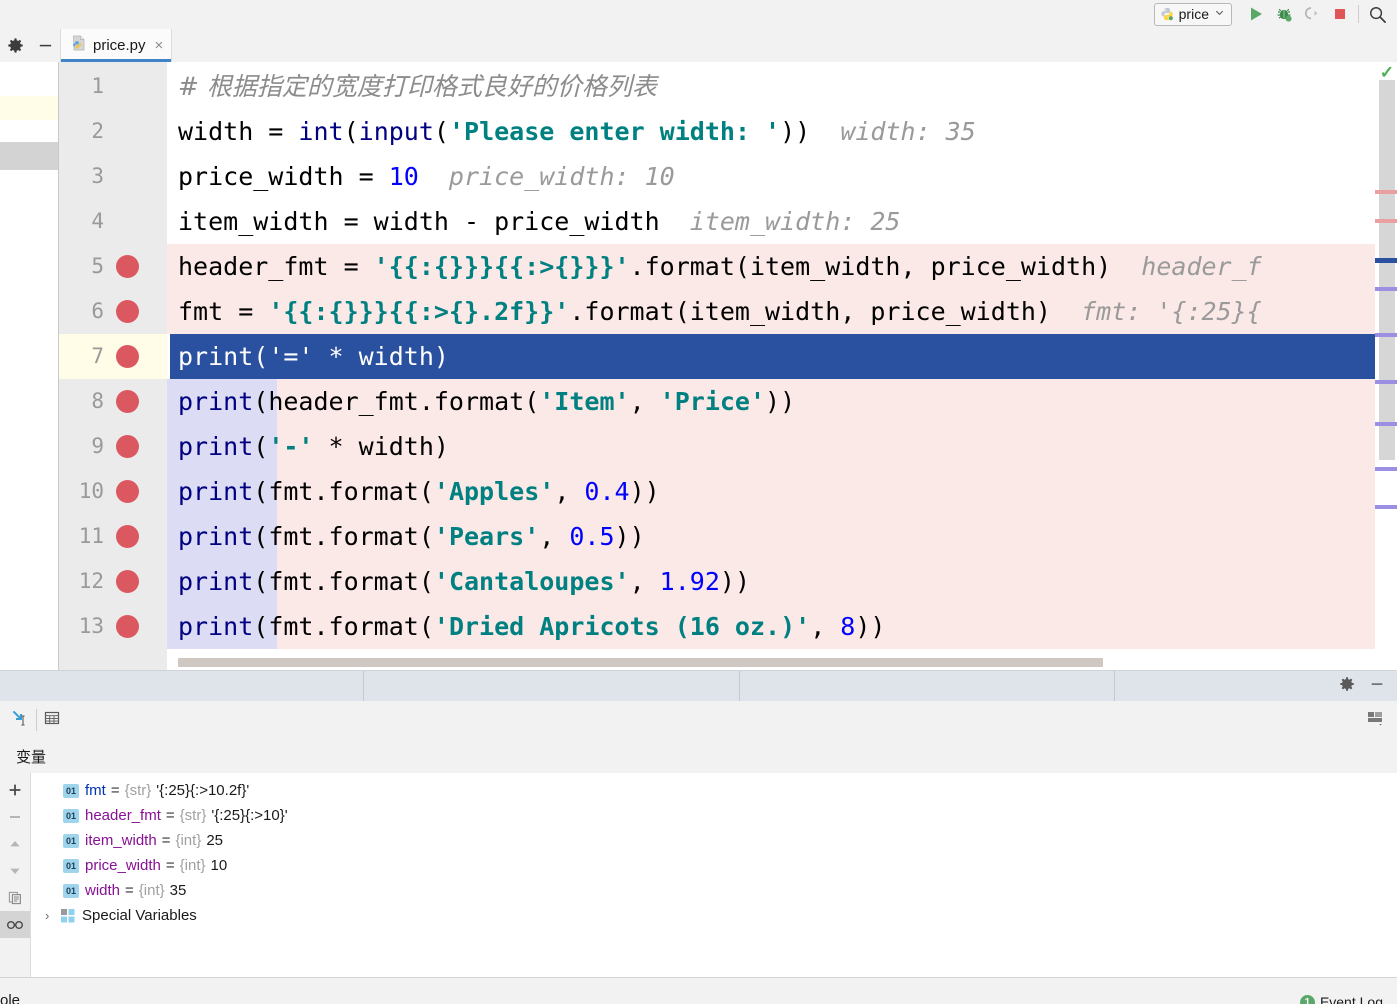  What do you see at coordinates (1156, 311) in the screenshot?
I see `code-token: fmt: '{:25}{` at bounding box center [1156, 311].